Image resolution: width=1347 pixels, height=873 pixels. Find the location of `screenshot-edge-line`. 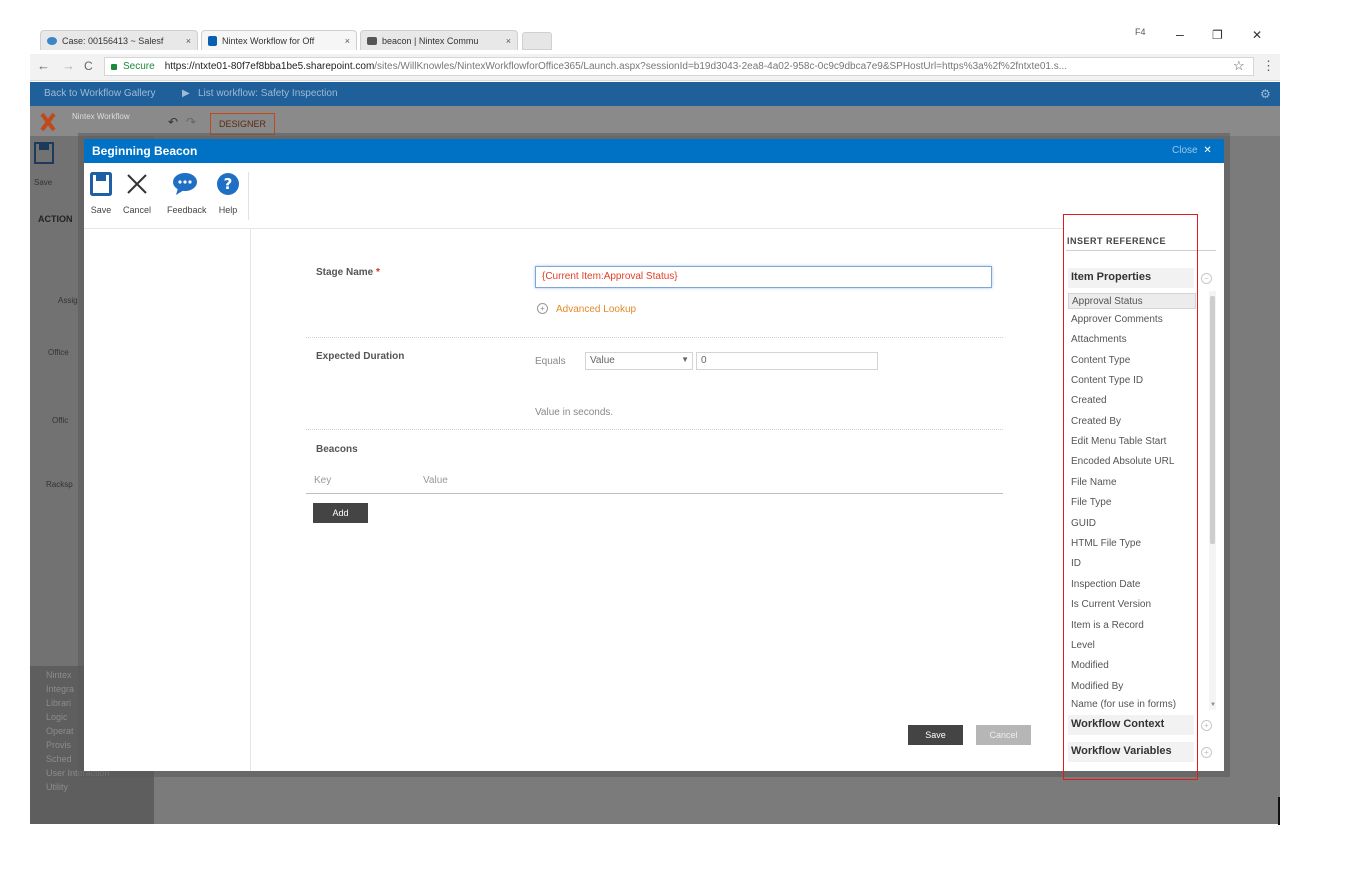

screenshot-edge-line is located at coordinates (1279, 811).